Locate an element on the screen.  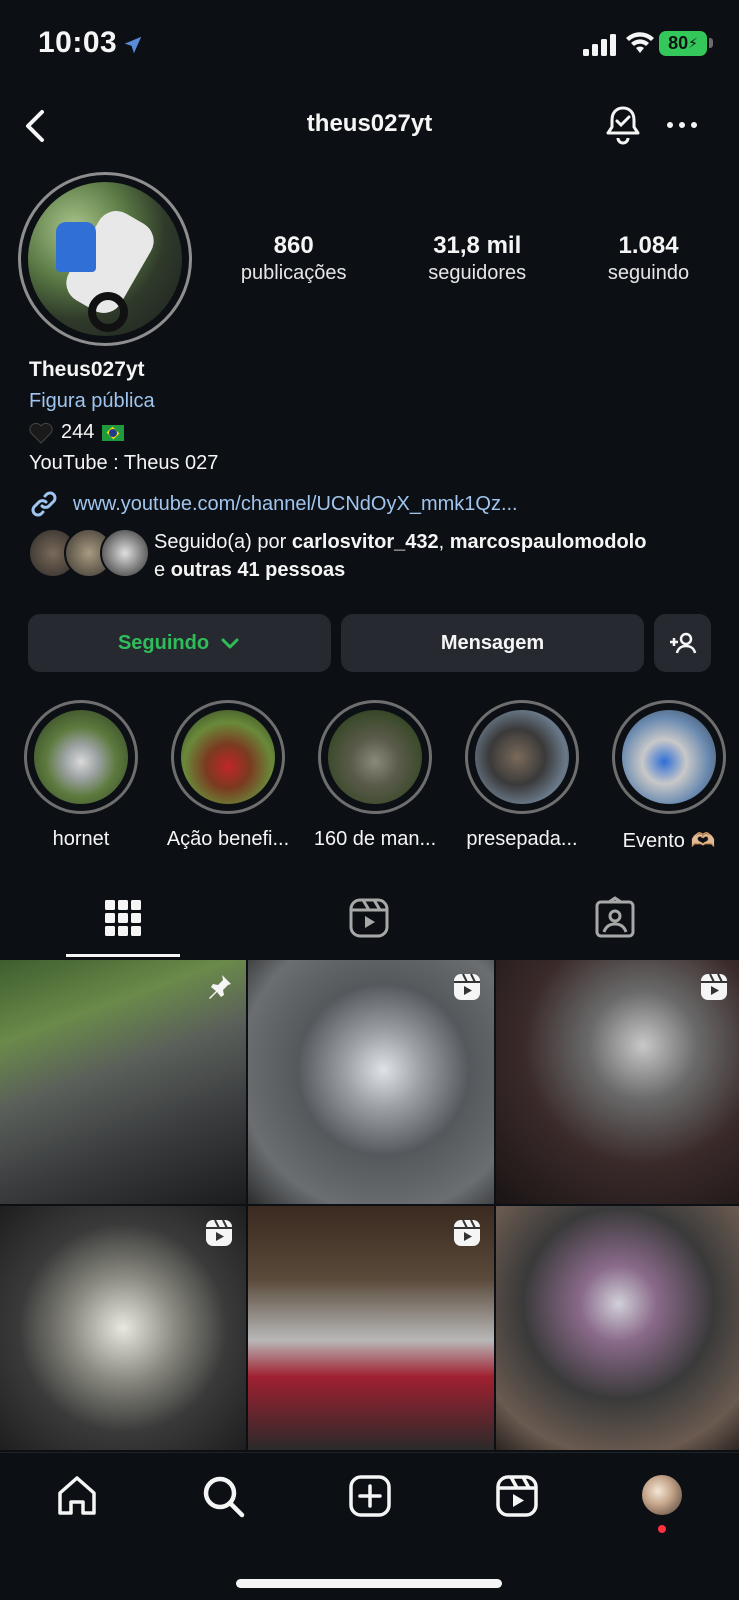
profile-avatar is located at coordinates (105, 259).